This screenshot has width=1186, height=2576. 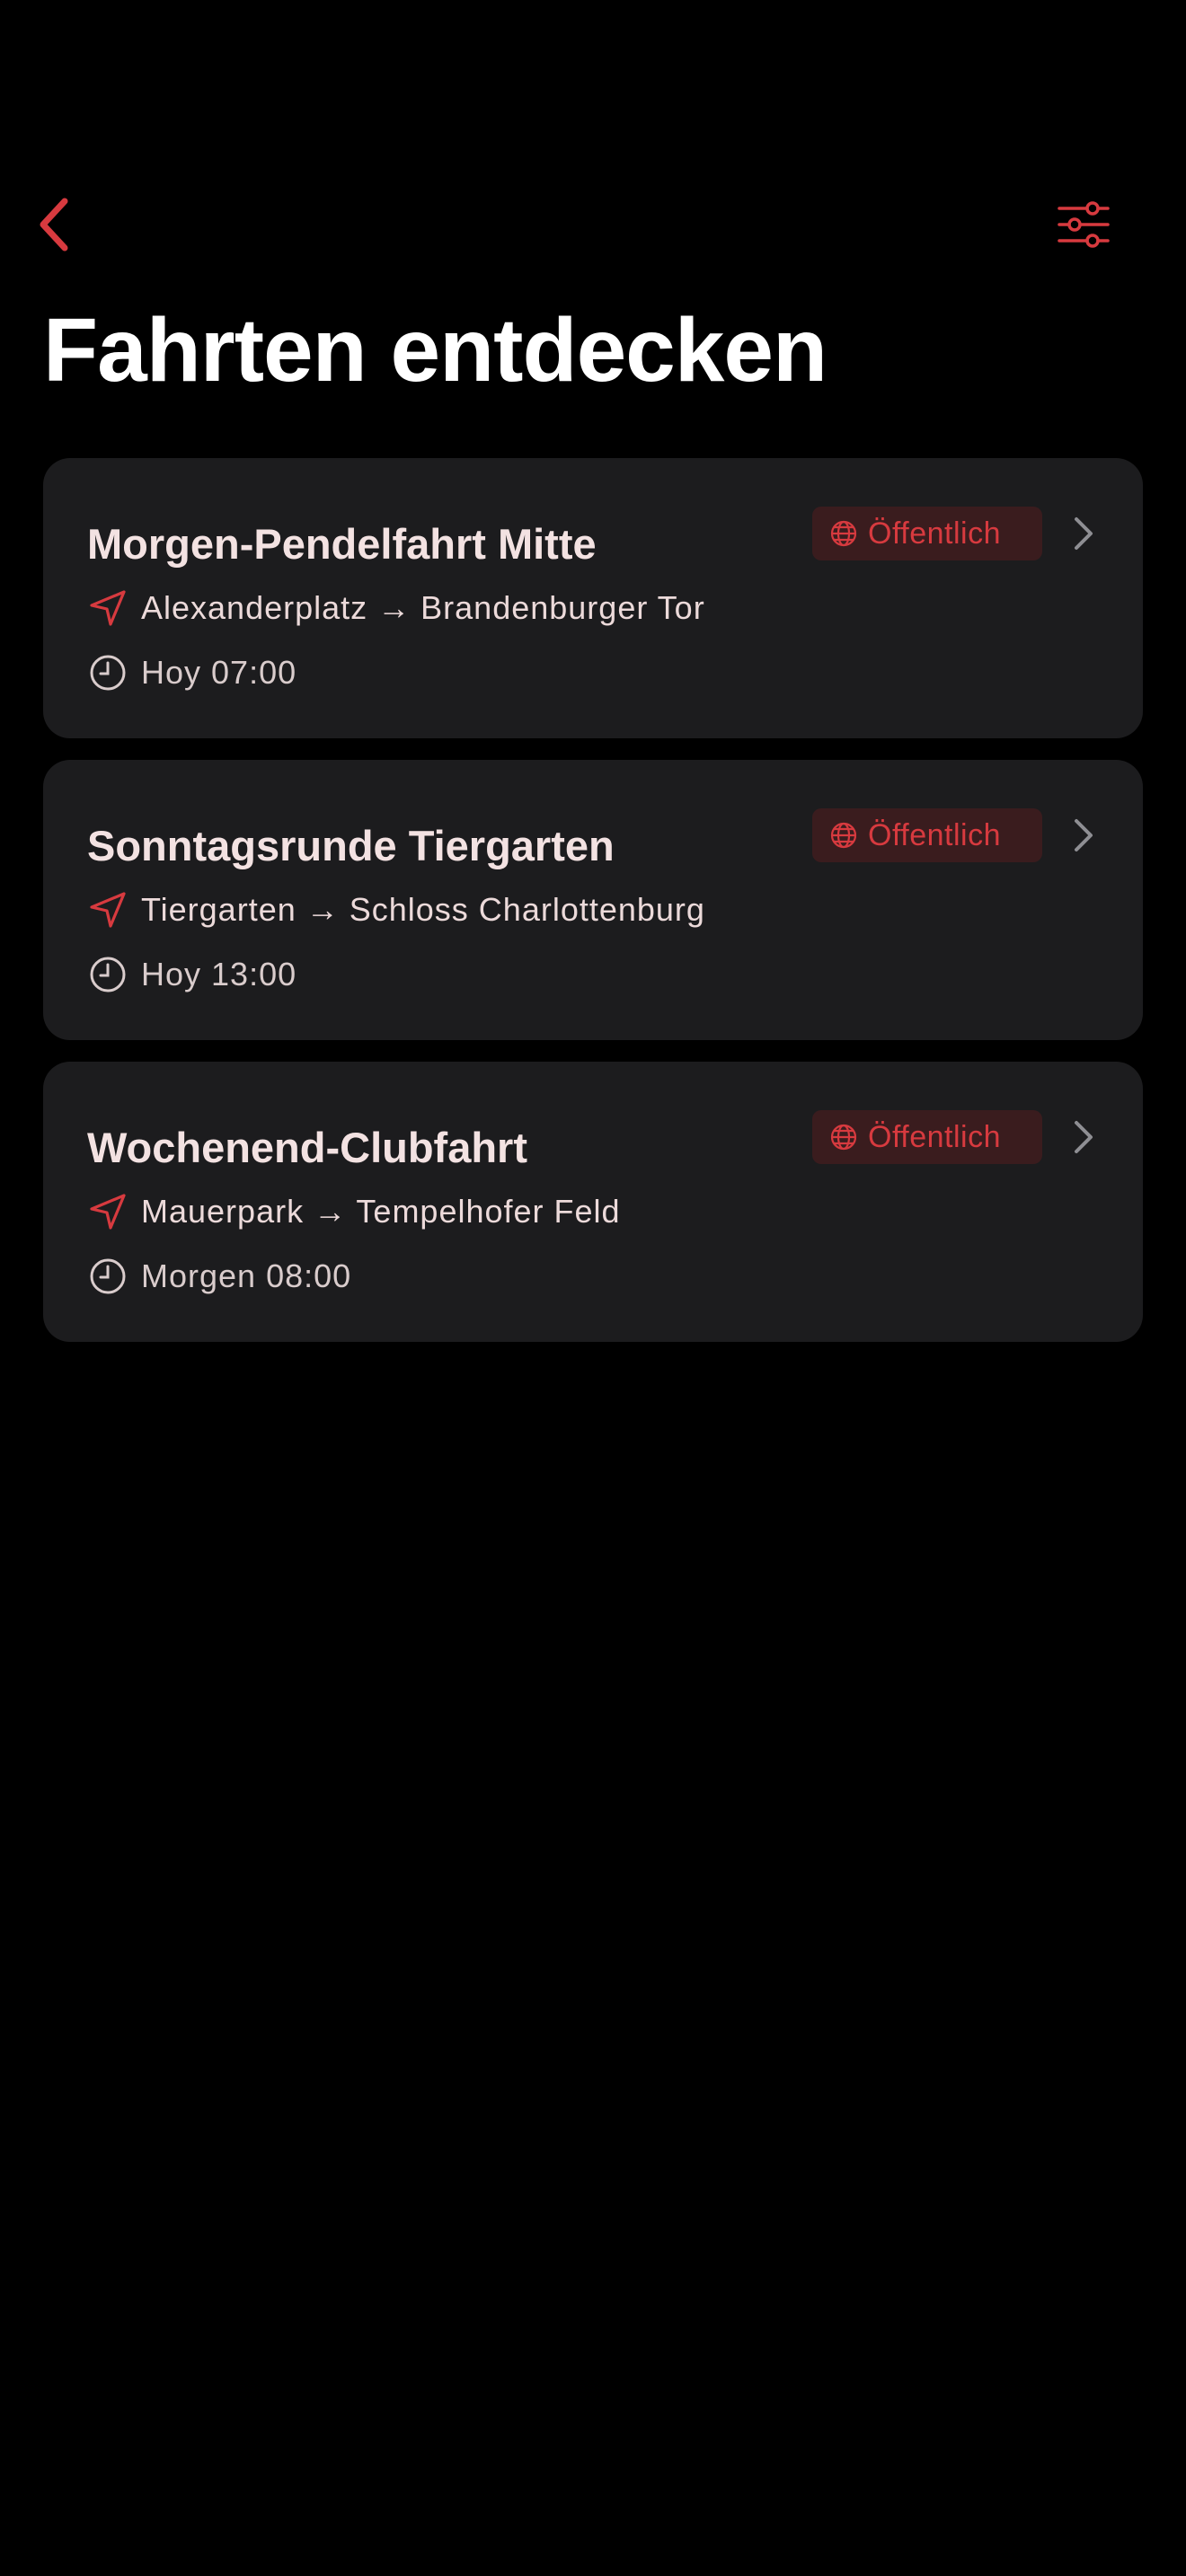 I want to click on ride-title-container: Wochenend-Clubfahrt, so click(x=307, y=1147).